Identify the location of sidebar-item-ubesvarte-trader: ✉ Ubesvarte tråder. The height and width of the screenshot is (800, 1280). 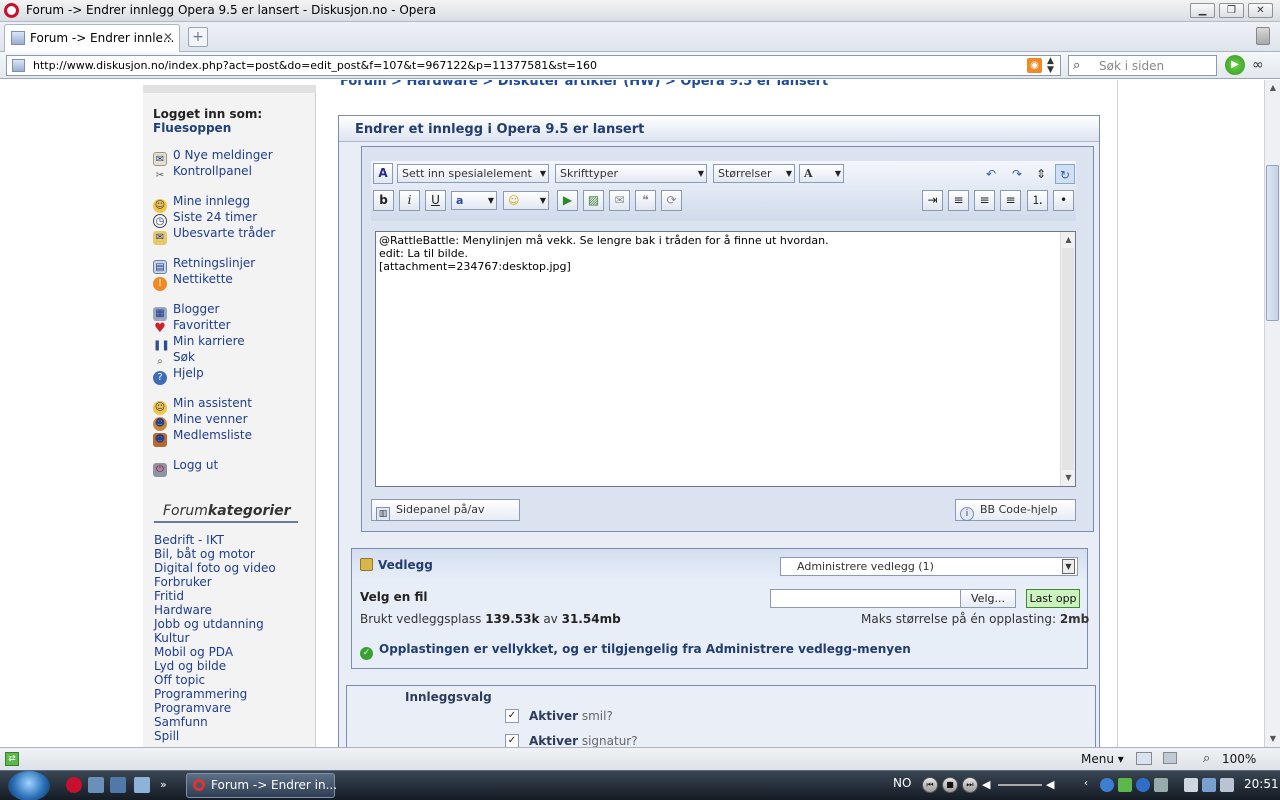
(214, 235).